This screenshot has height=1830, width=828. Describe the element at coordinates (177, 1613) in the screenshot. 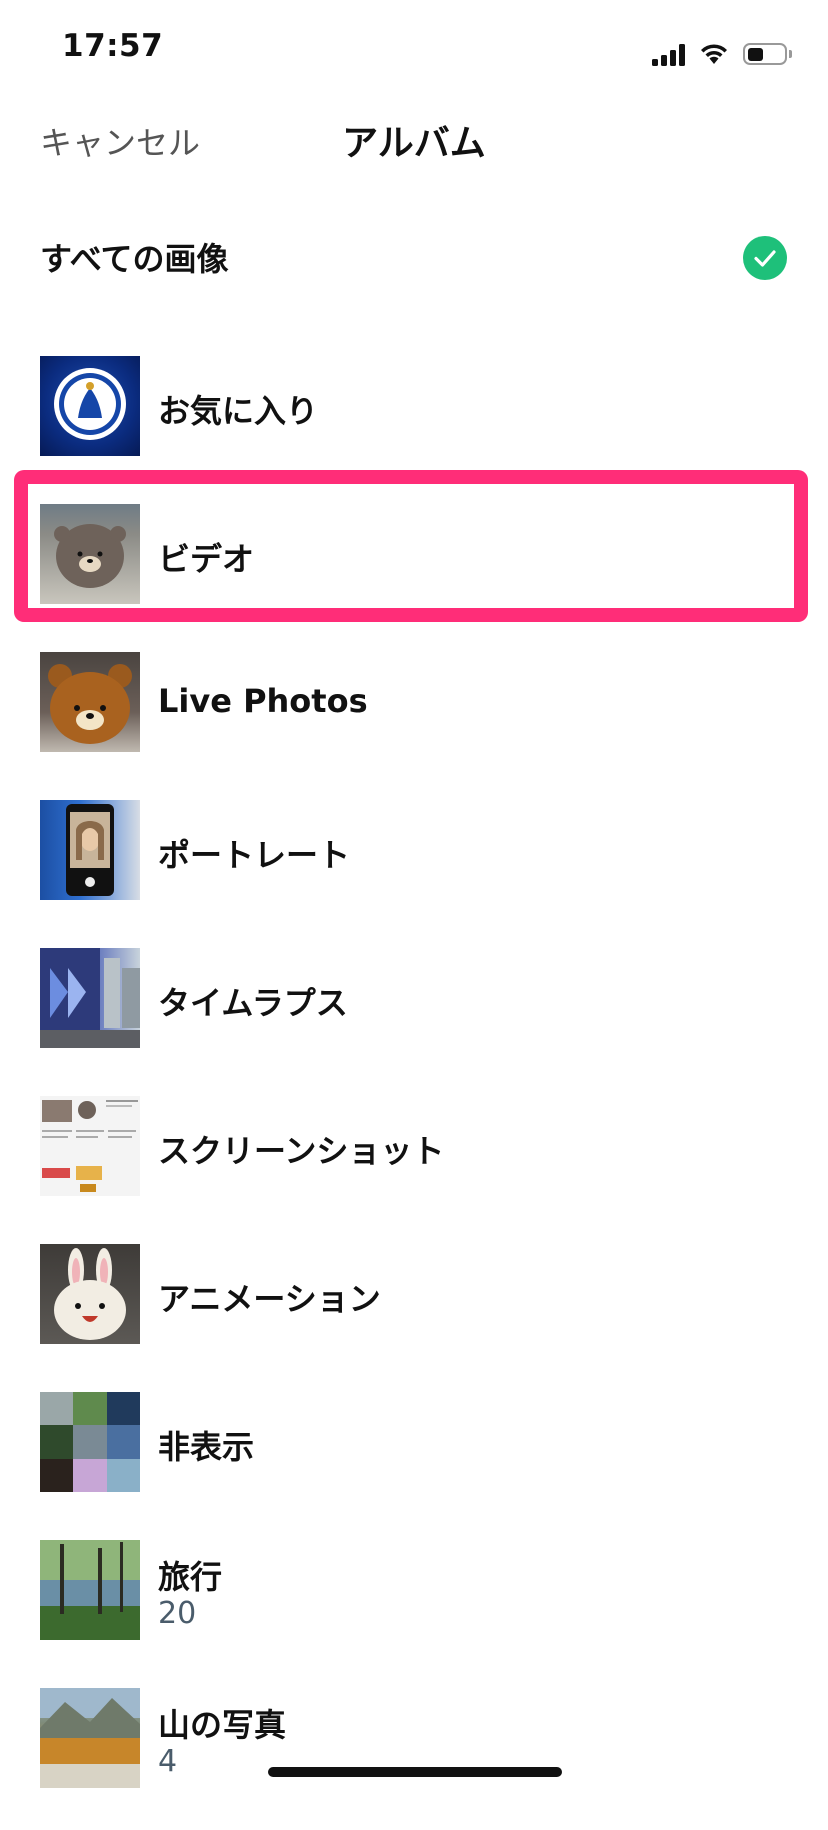

I see `album-count: 20` at that location.